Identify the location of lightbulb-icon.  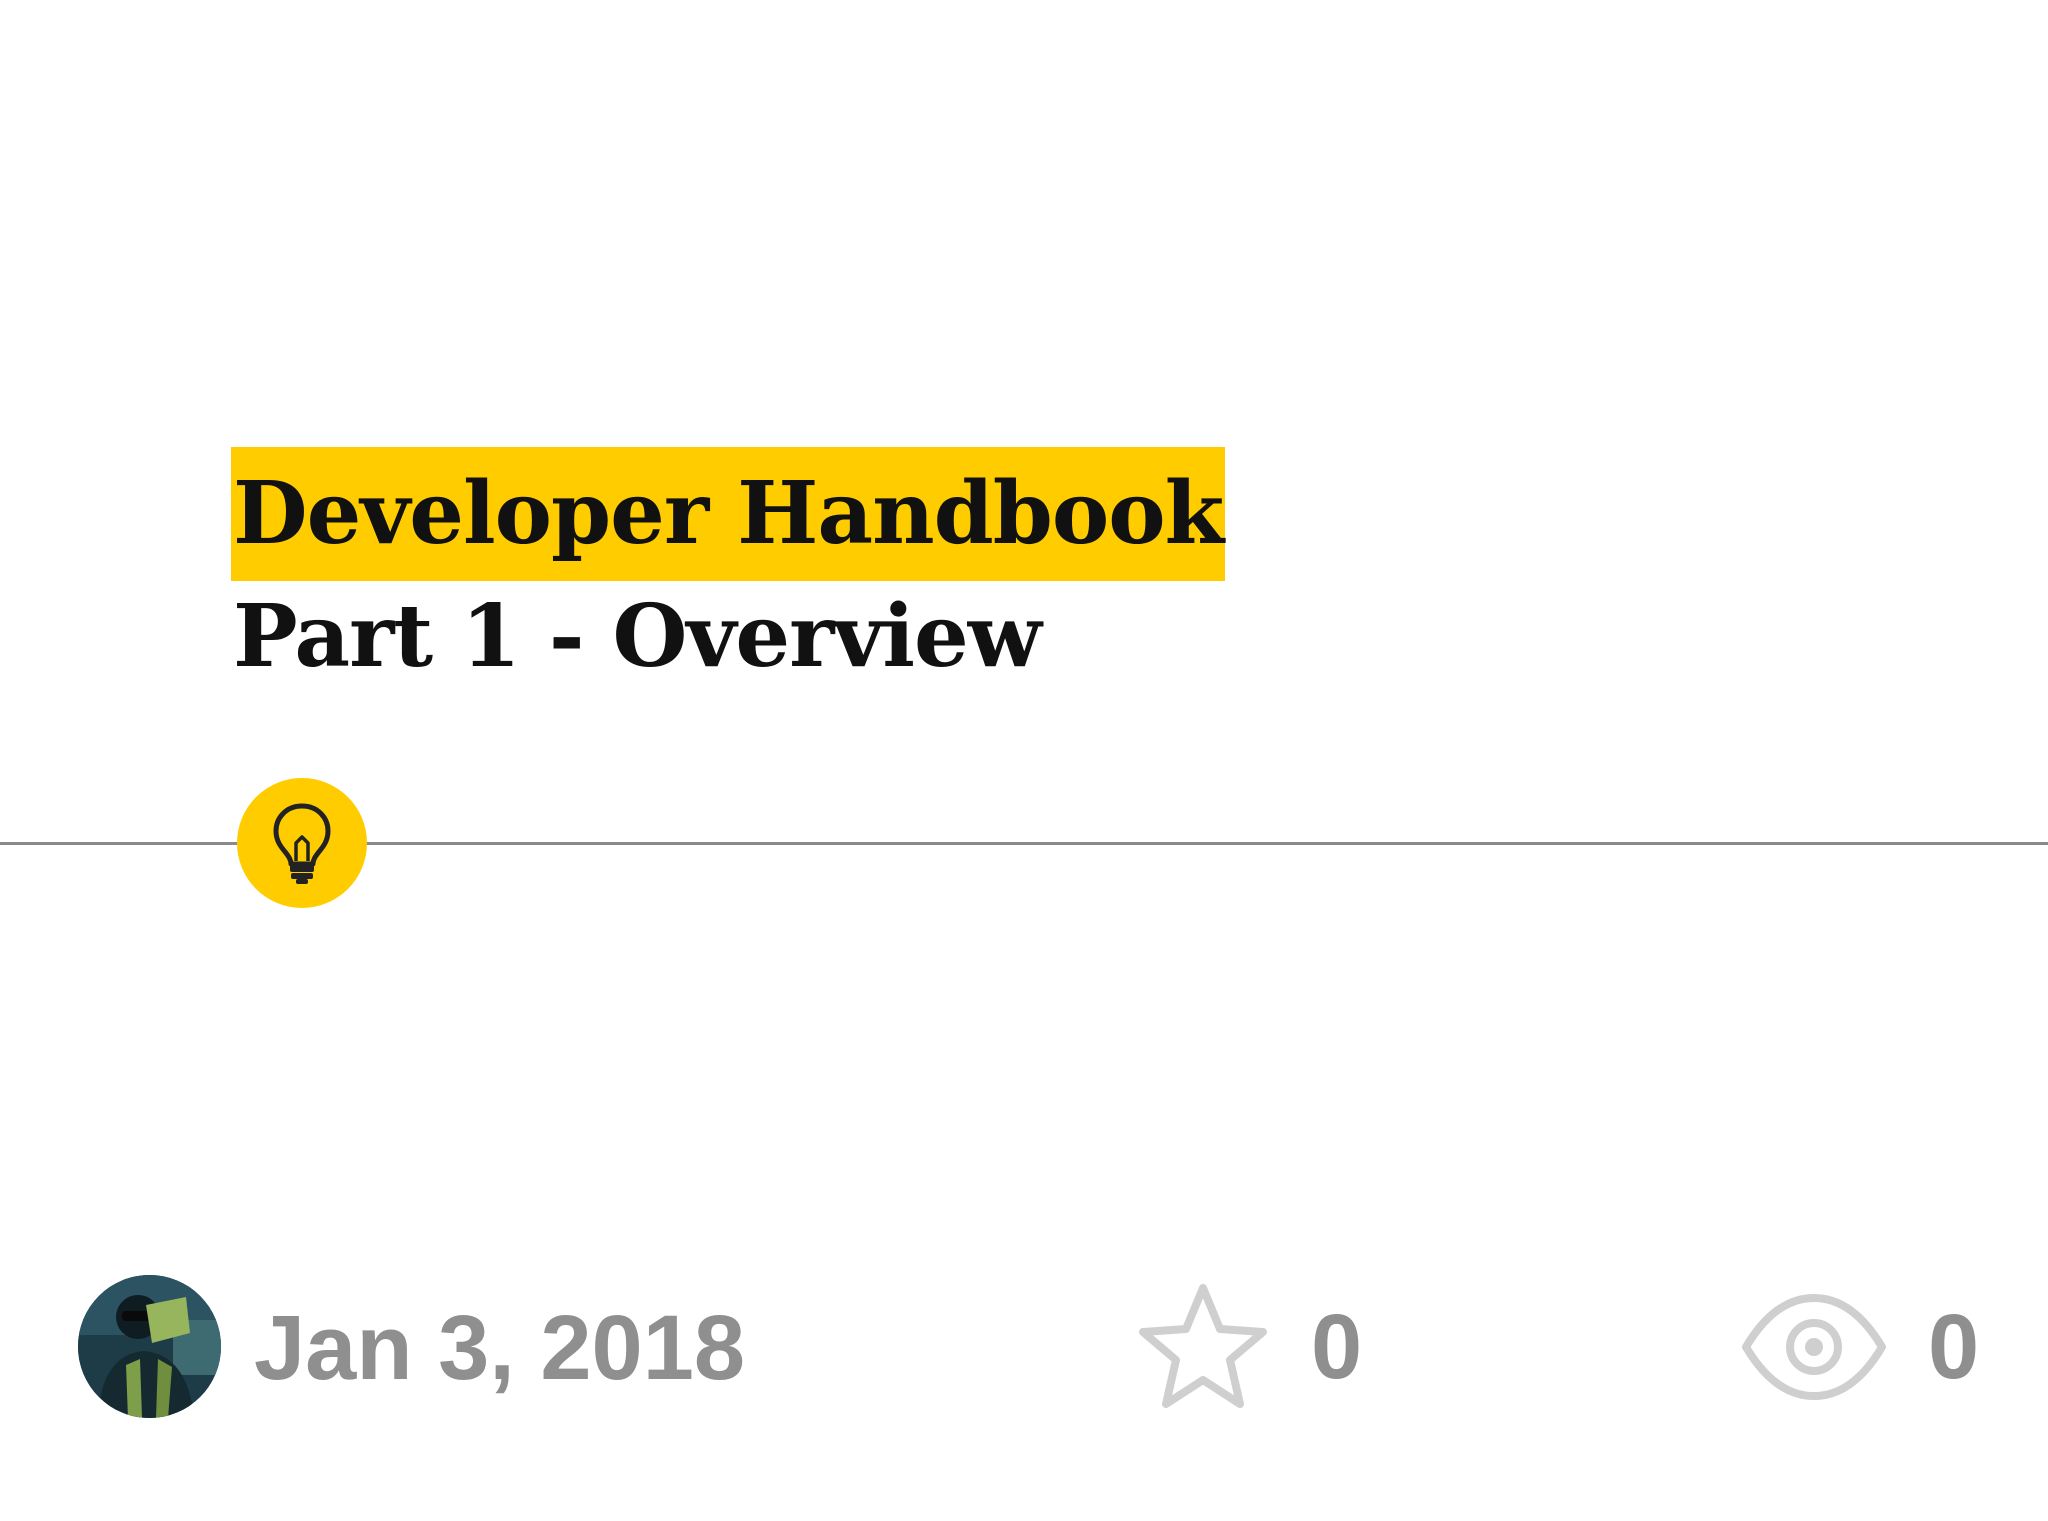
(302, 843).